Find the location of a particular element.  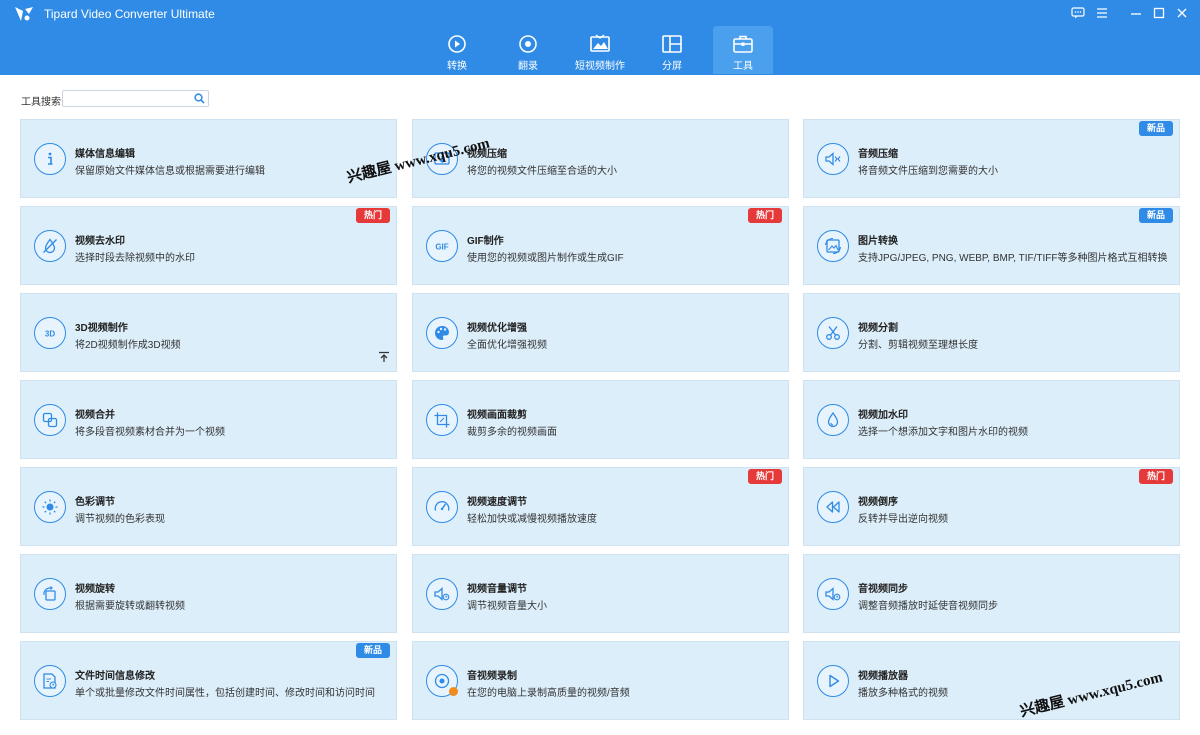

file-date-icon is located at coordinates (50, 681).